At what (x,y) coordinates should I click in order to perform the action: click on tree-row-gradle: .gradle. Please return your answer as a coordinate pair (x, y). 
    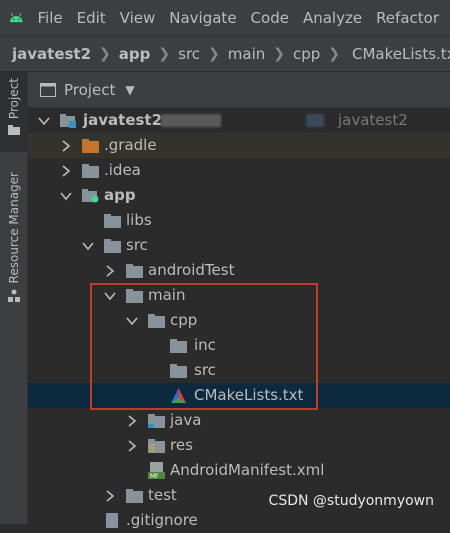
    Looking at the image, I should click on (239, 145).